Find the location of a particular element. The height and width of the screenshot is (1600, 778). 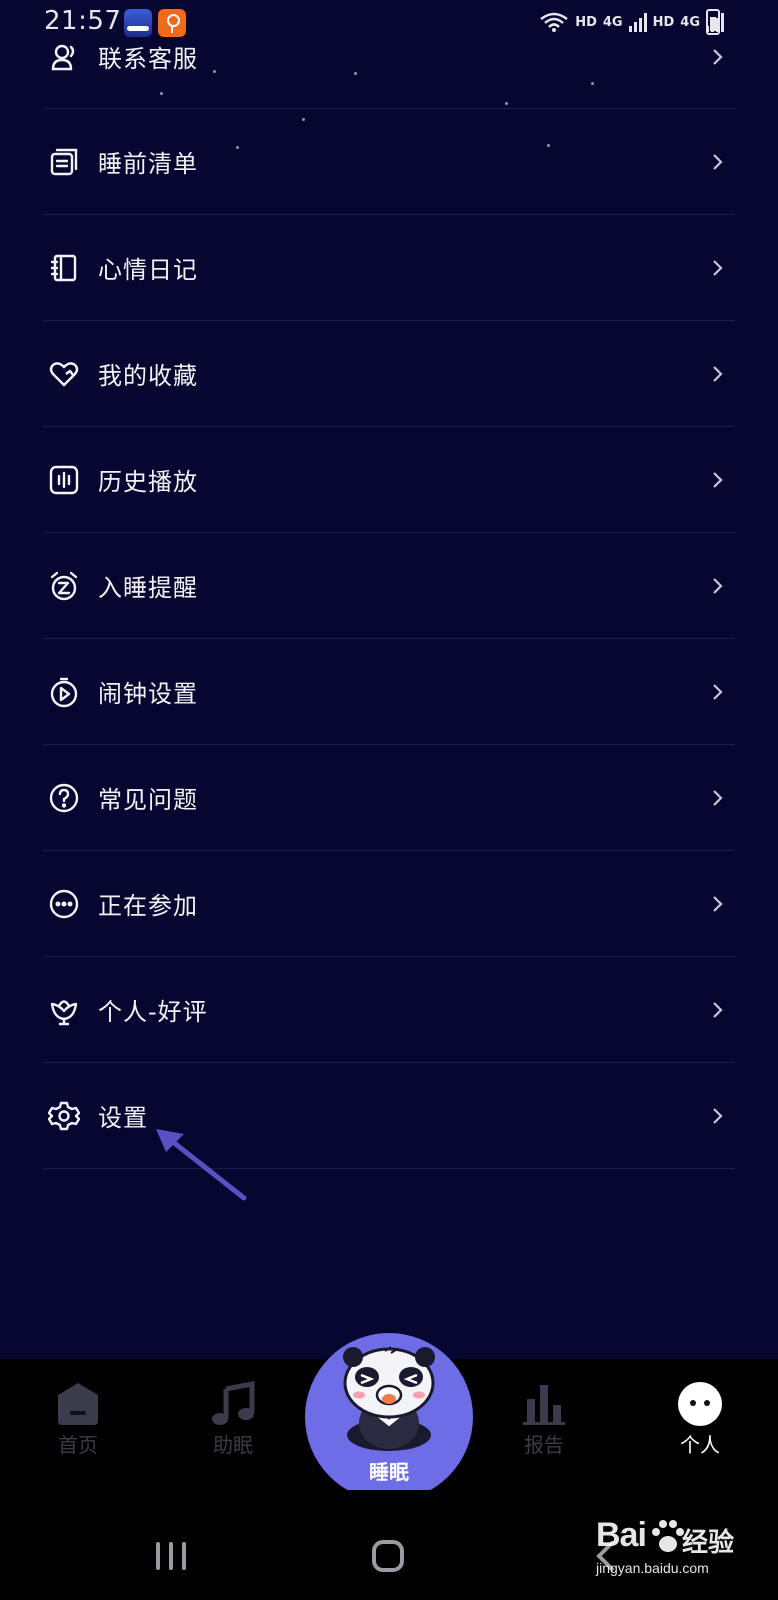

baidu-jingyan-watermark: Bai 经验 jingyan.baidu.com is located at coordinates (671, 1551).